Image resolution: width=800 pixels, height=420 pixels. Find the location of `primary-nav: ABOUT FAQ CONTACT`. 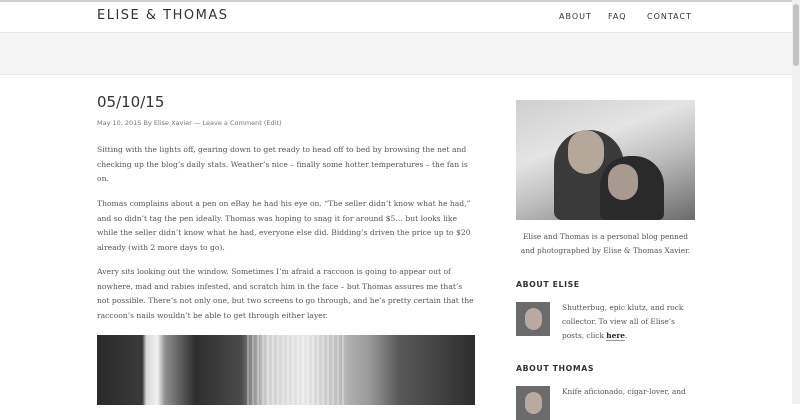

primary-nav: ABOUT FAQ CONTACT is located at coordinates (396, 19).